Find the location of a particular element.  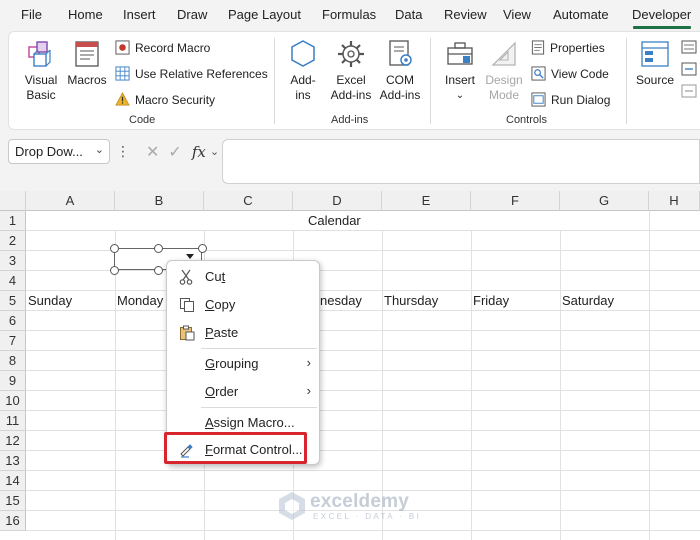

cell-monday: Monday is located at coordinates (140, 301).